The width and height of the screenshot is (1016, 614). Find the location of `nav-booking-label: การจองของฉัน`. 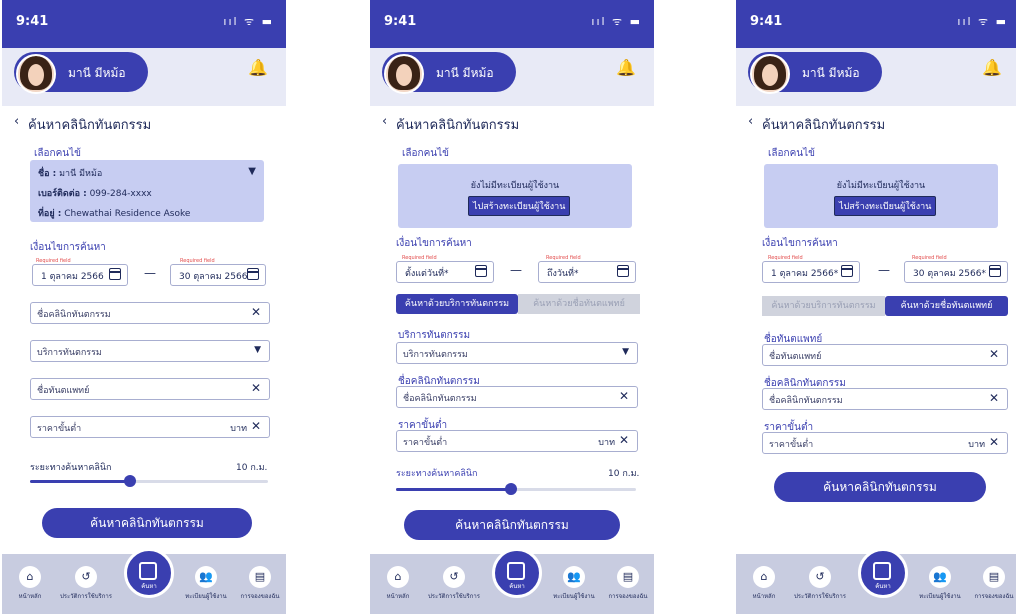

nav-booking-label: การจองของฉัน is located at coordinates (260, 596).